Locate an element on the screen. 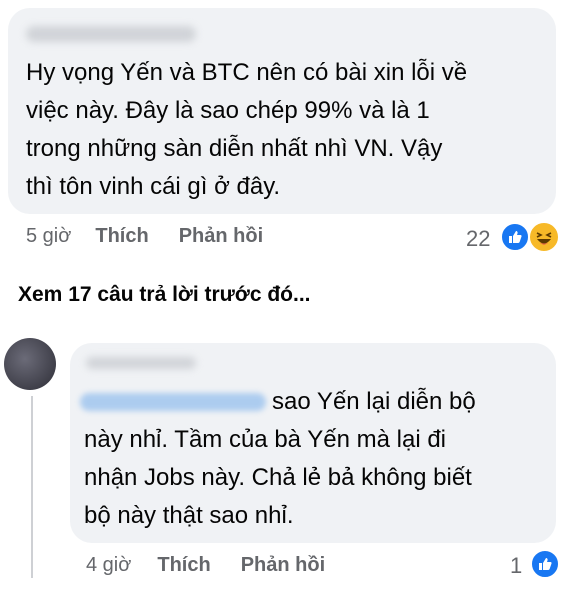 This screenshot has height=589, width=580. comment-time: 4 giờ is located at coordinates (108, 565).